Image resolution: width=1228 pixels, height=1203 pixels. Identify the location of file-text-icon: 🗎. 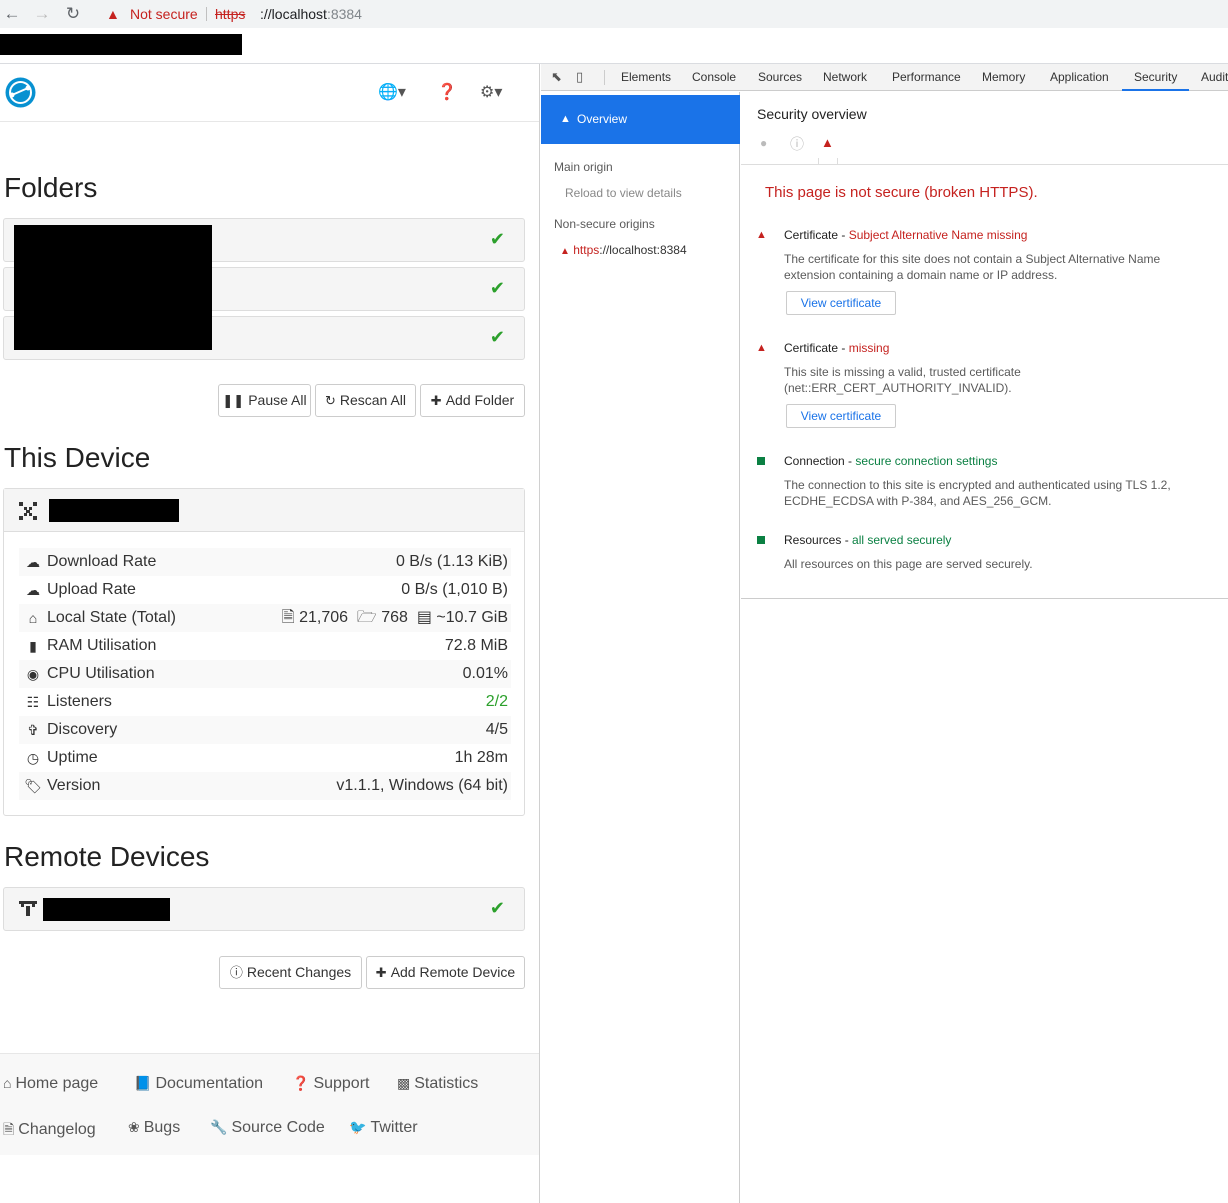
(9, 1129).